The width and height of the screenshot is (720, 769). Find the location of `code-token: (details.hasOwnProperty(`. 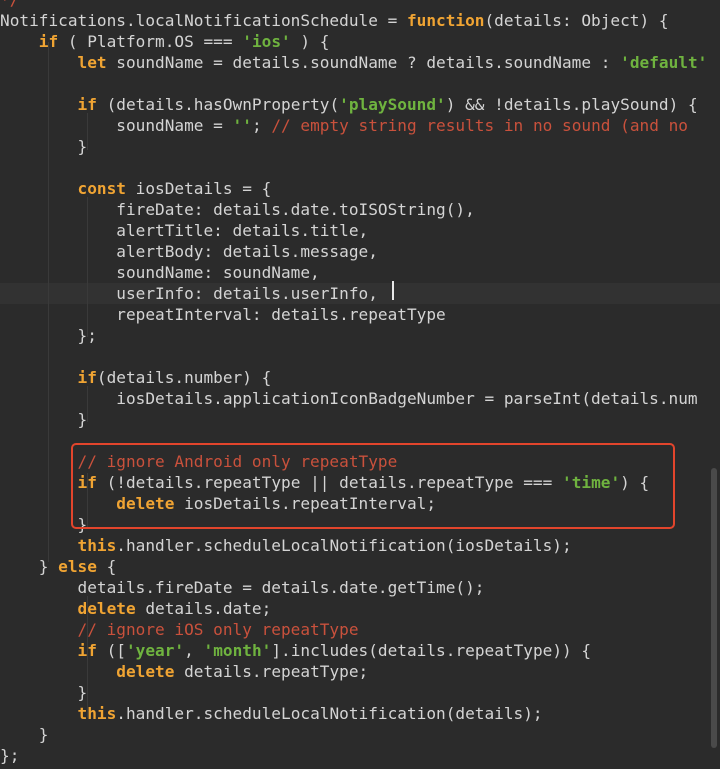

code-token: (details.hasOwnProperty( is located at coordinates (218, 104).